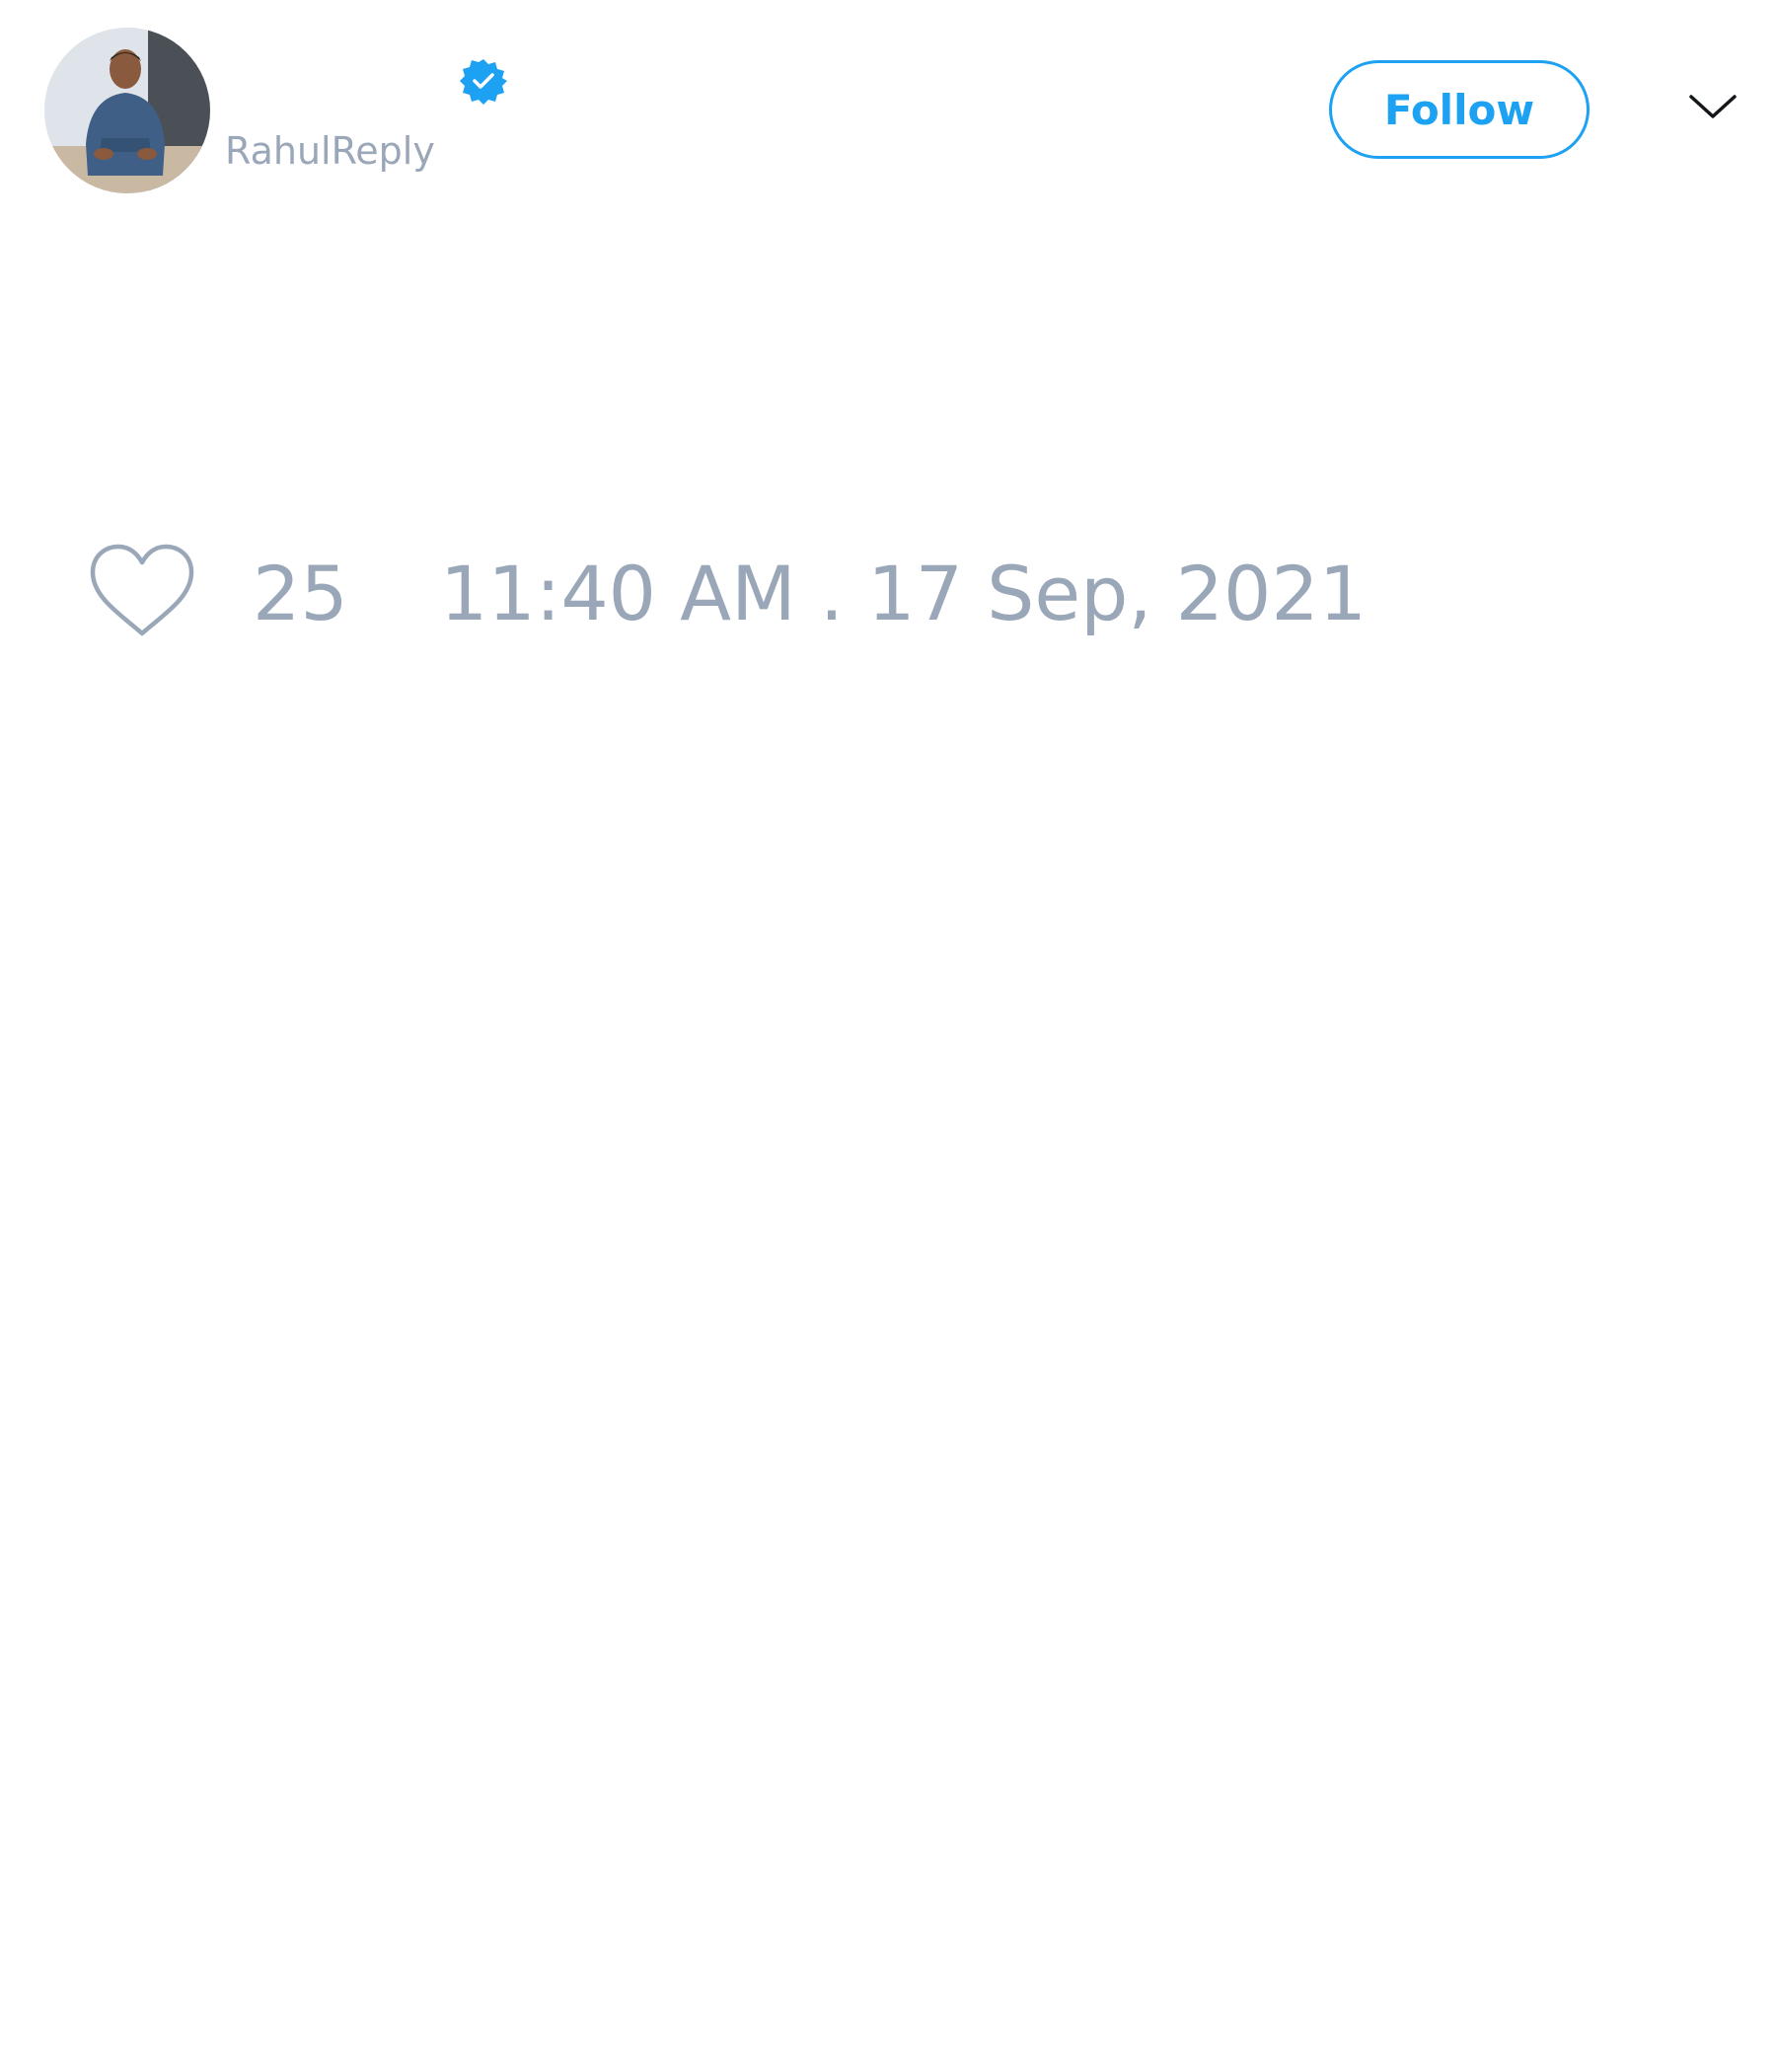  What do you see at coordinates (1460, 110) in the screenshot?
I see `follow-button: Follow` at bounding box center [1460, 110].